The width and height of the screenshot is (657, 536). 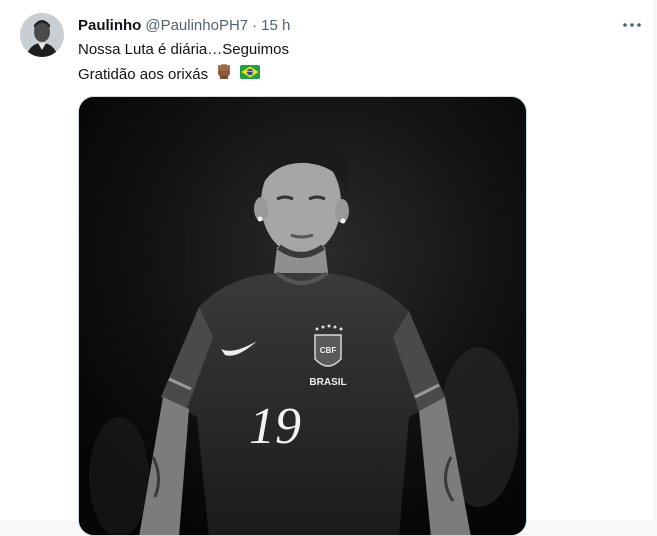 I want to click on author-handle: @PaulinhoPH7, so click(x=196, y=25).